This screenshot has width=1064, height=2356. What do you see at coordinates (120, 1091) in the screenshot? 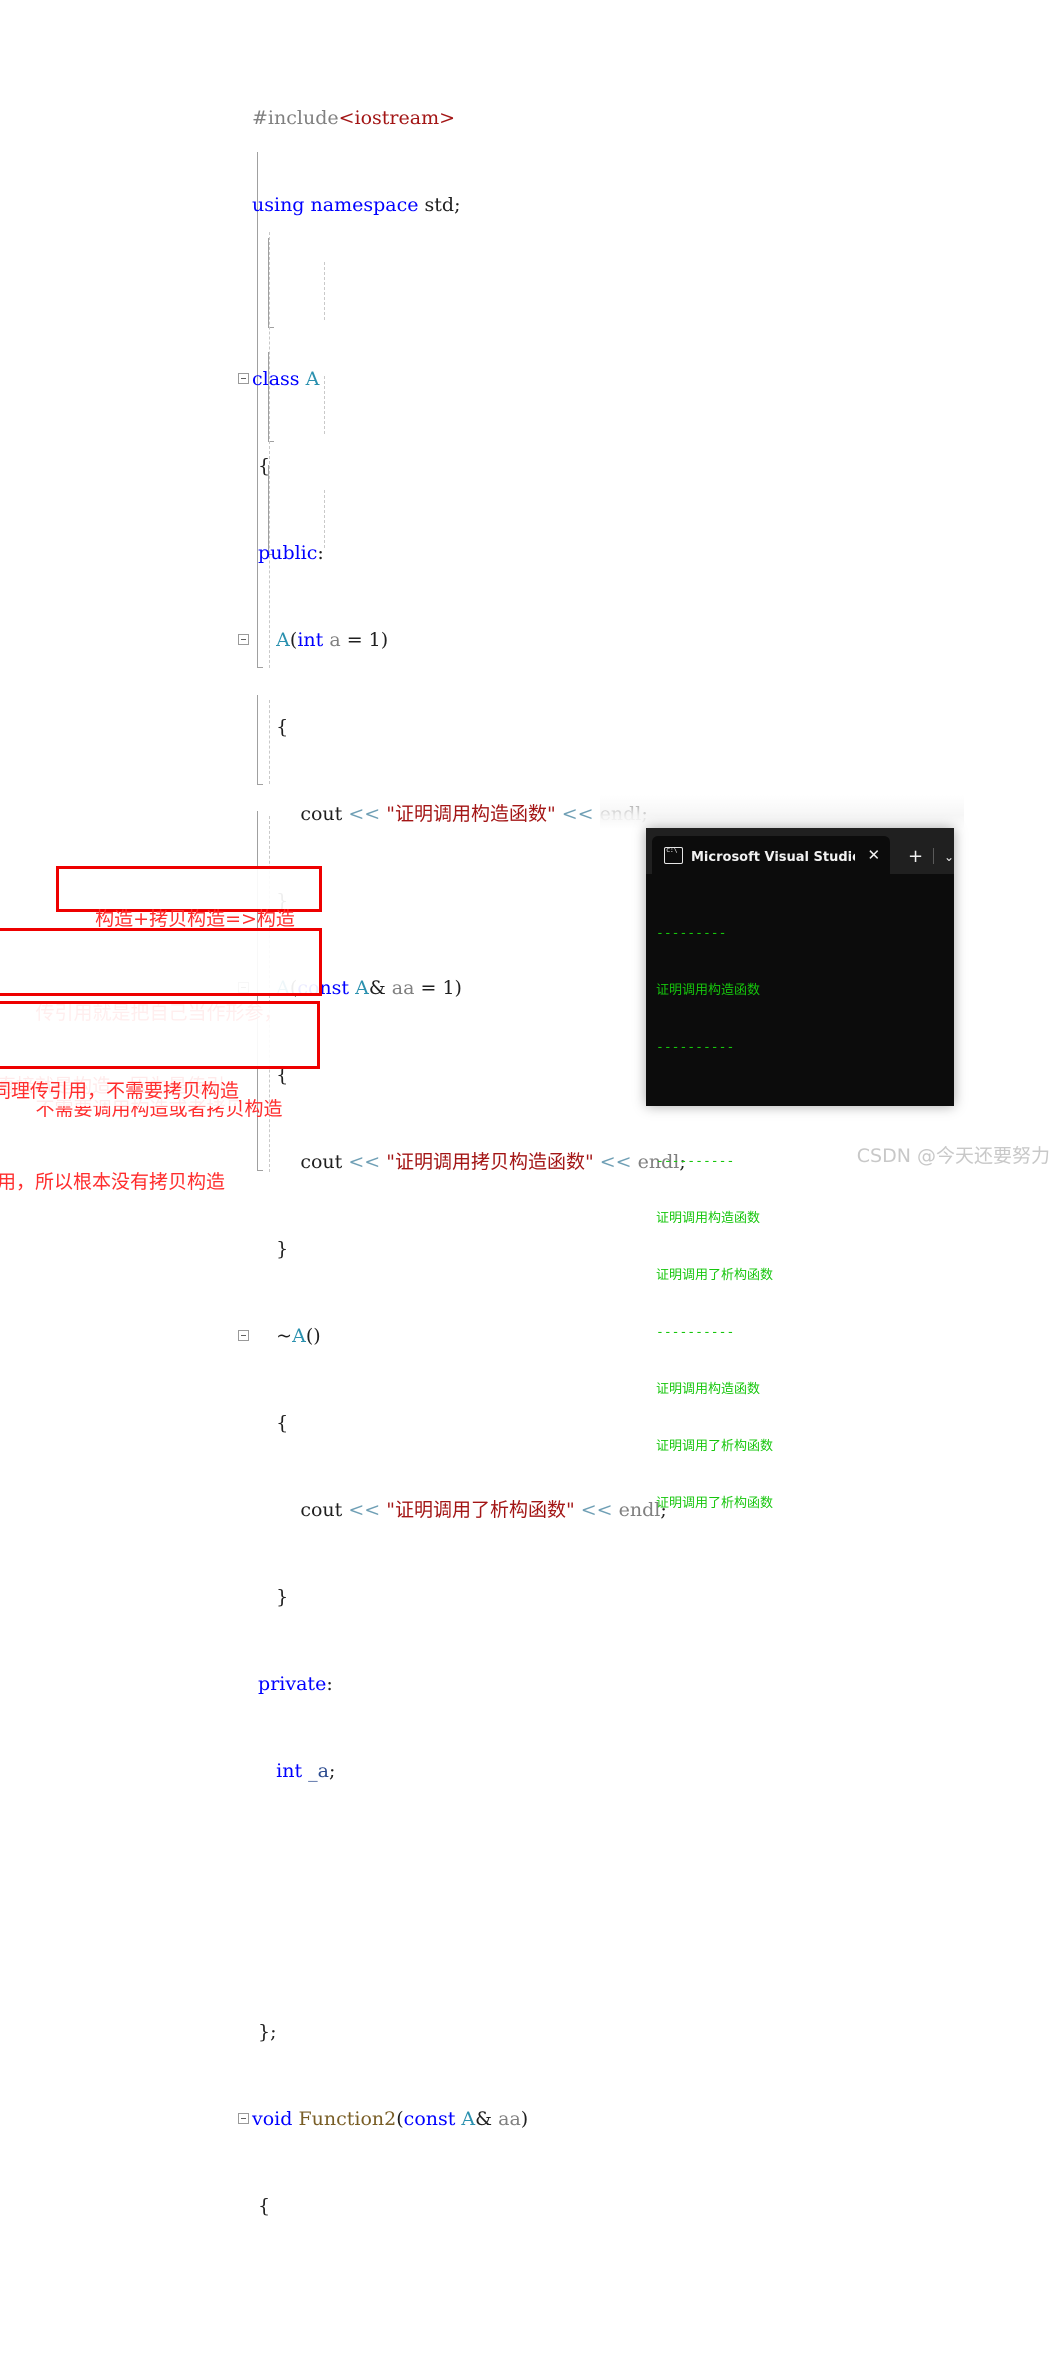
I see `annotation-note-same-principle: 同理传引用，不需要拷贝构造` at bounding box center [120, 1091].